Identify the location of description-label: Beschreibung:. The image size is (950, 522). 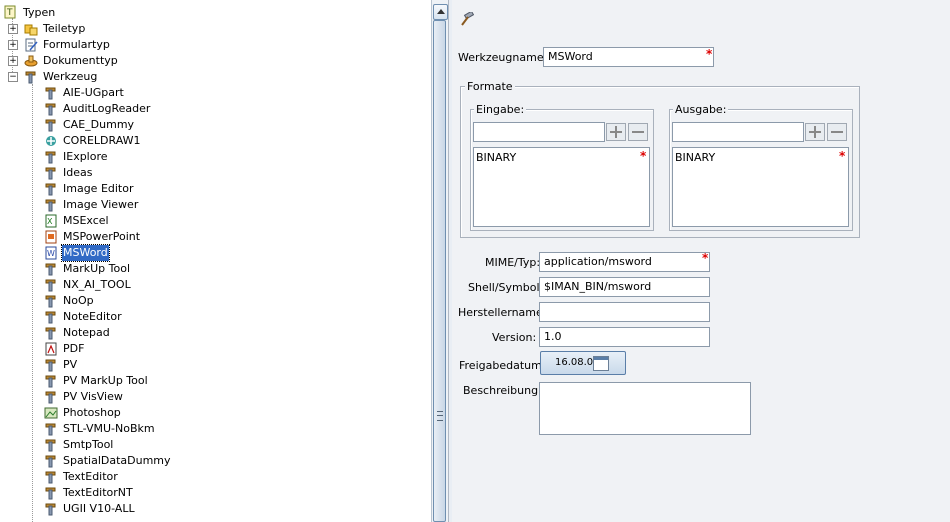
(502, 390).